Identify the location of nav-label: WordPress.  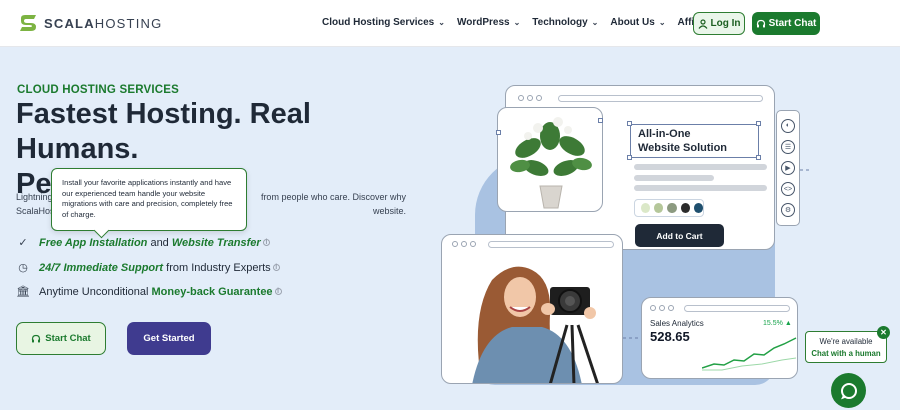
(483, 22).